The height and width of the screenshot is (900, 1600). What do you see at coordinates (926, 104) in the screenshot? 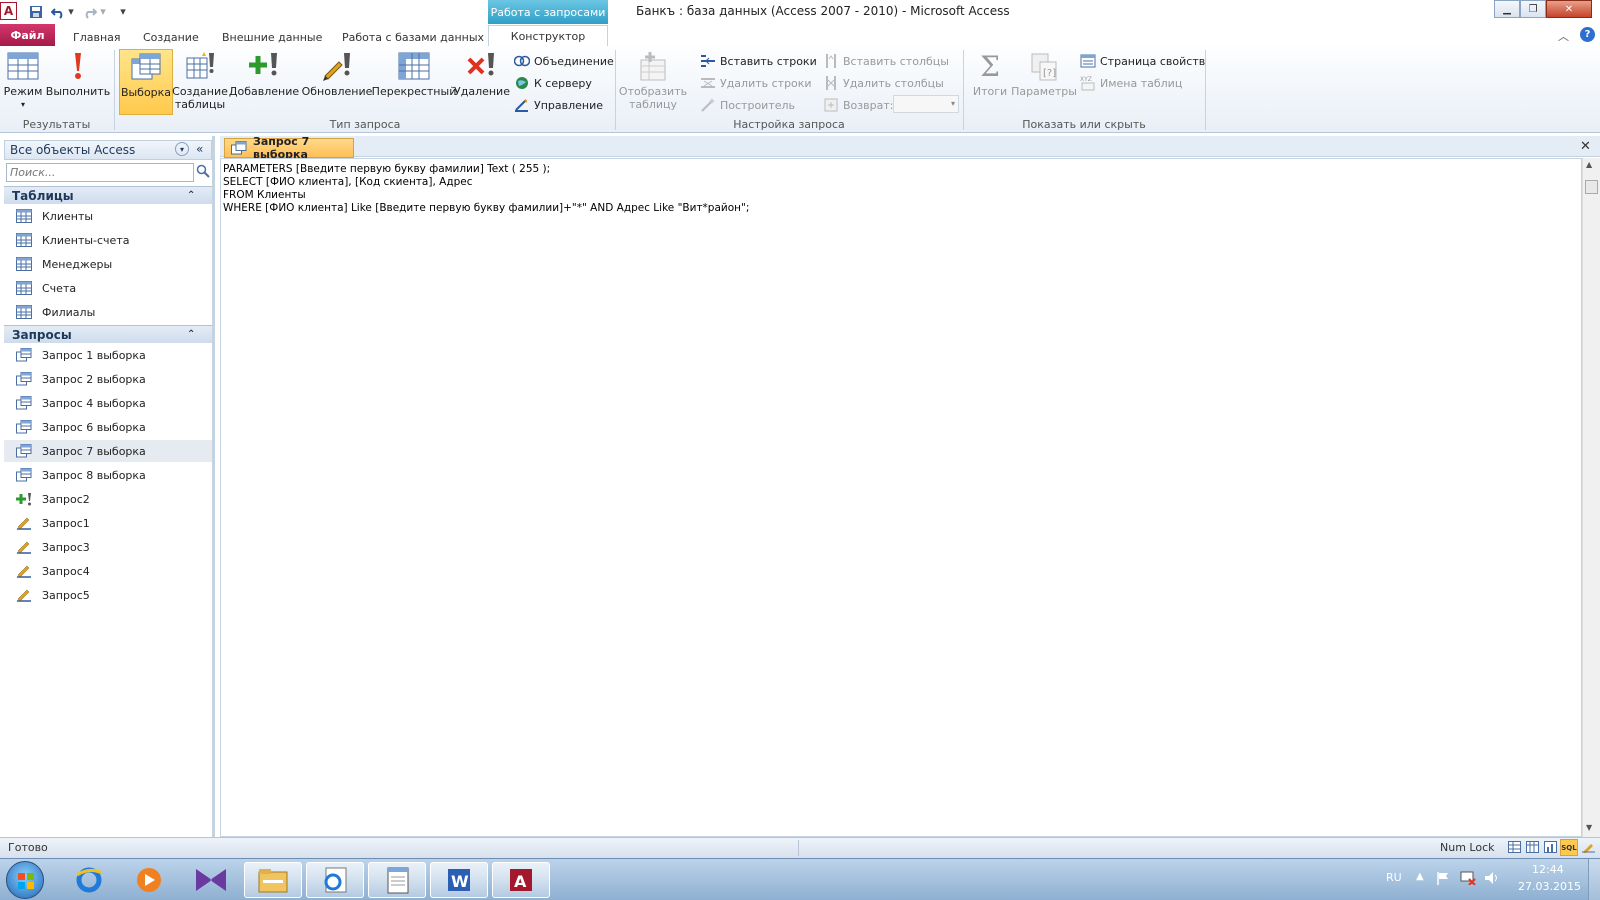
I see `return-dropdown: ▾` at bounding box center [926, 104].